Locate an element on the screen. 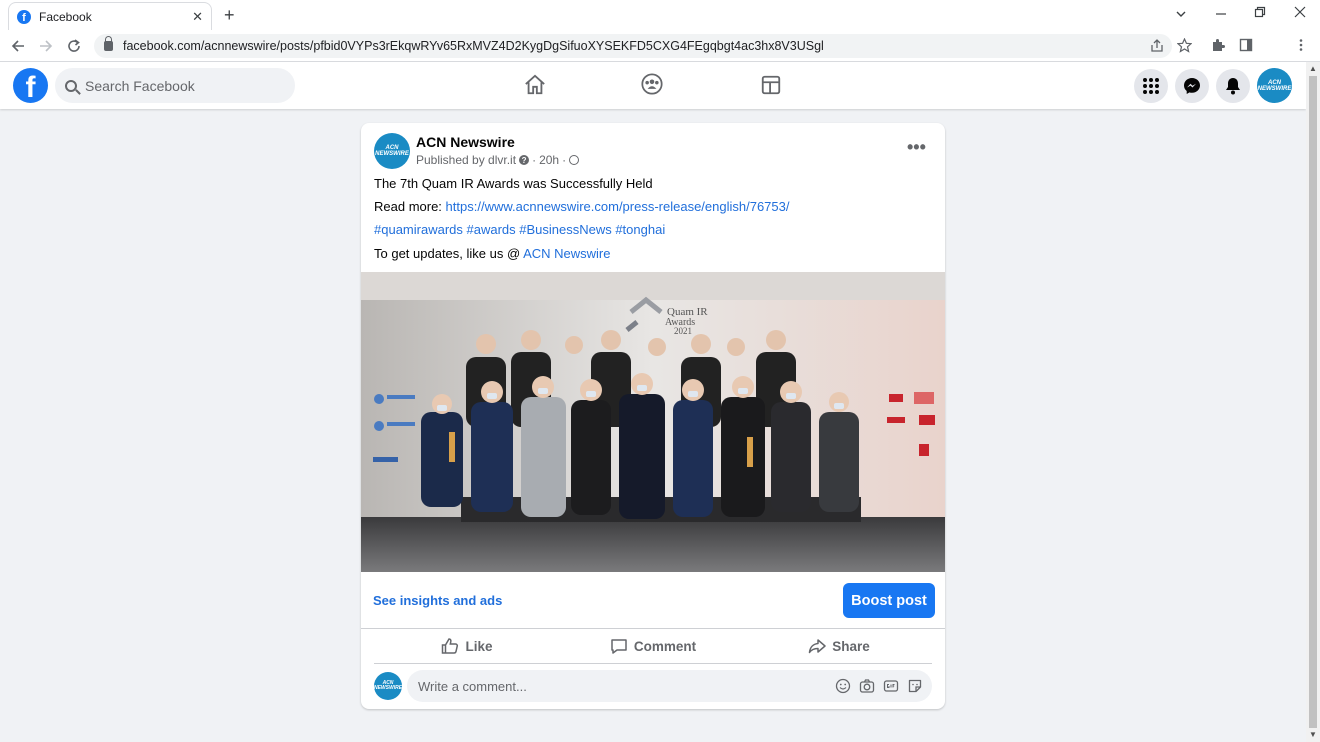 This screenshot has width=1320, height=742. tab-search-icon is located at coordinates (1181, 14).